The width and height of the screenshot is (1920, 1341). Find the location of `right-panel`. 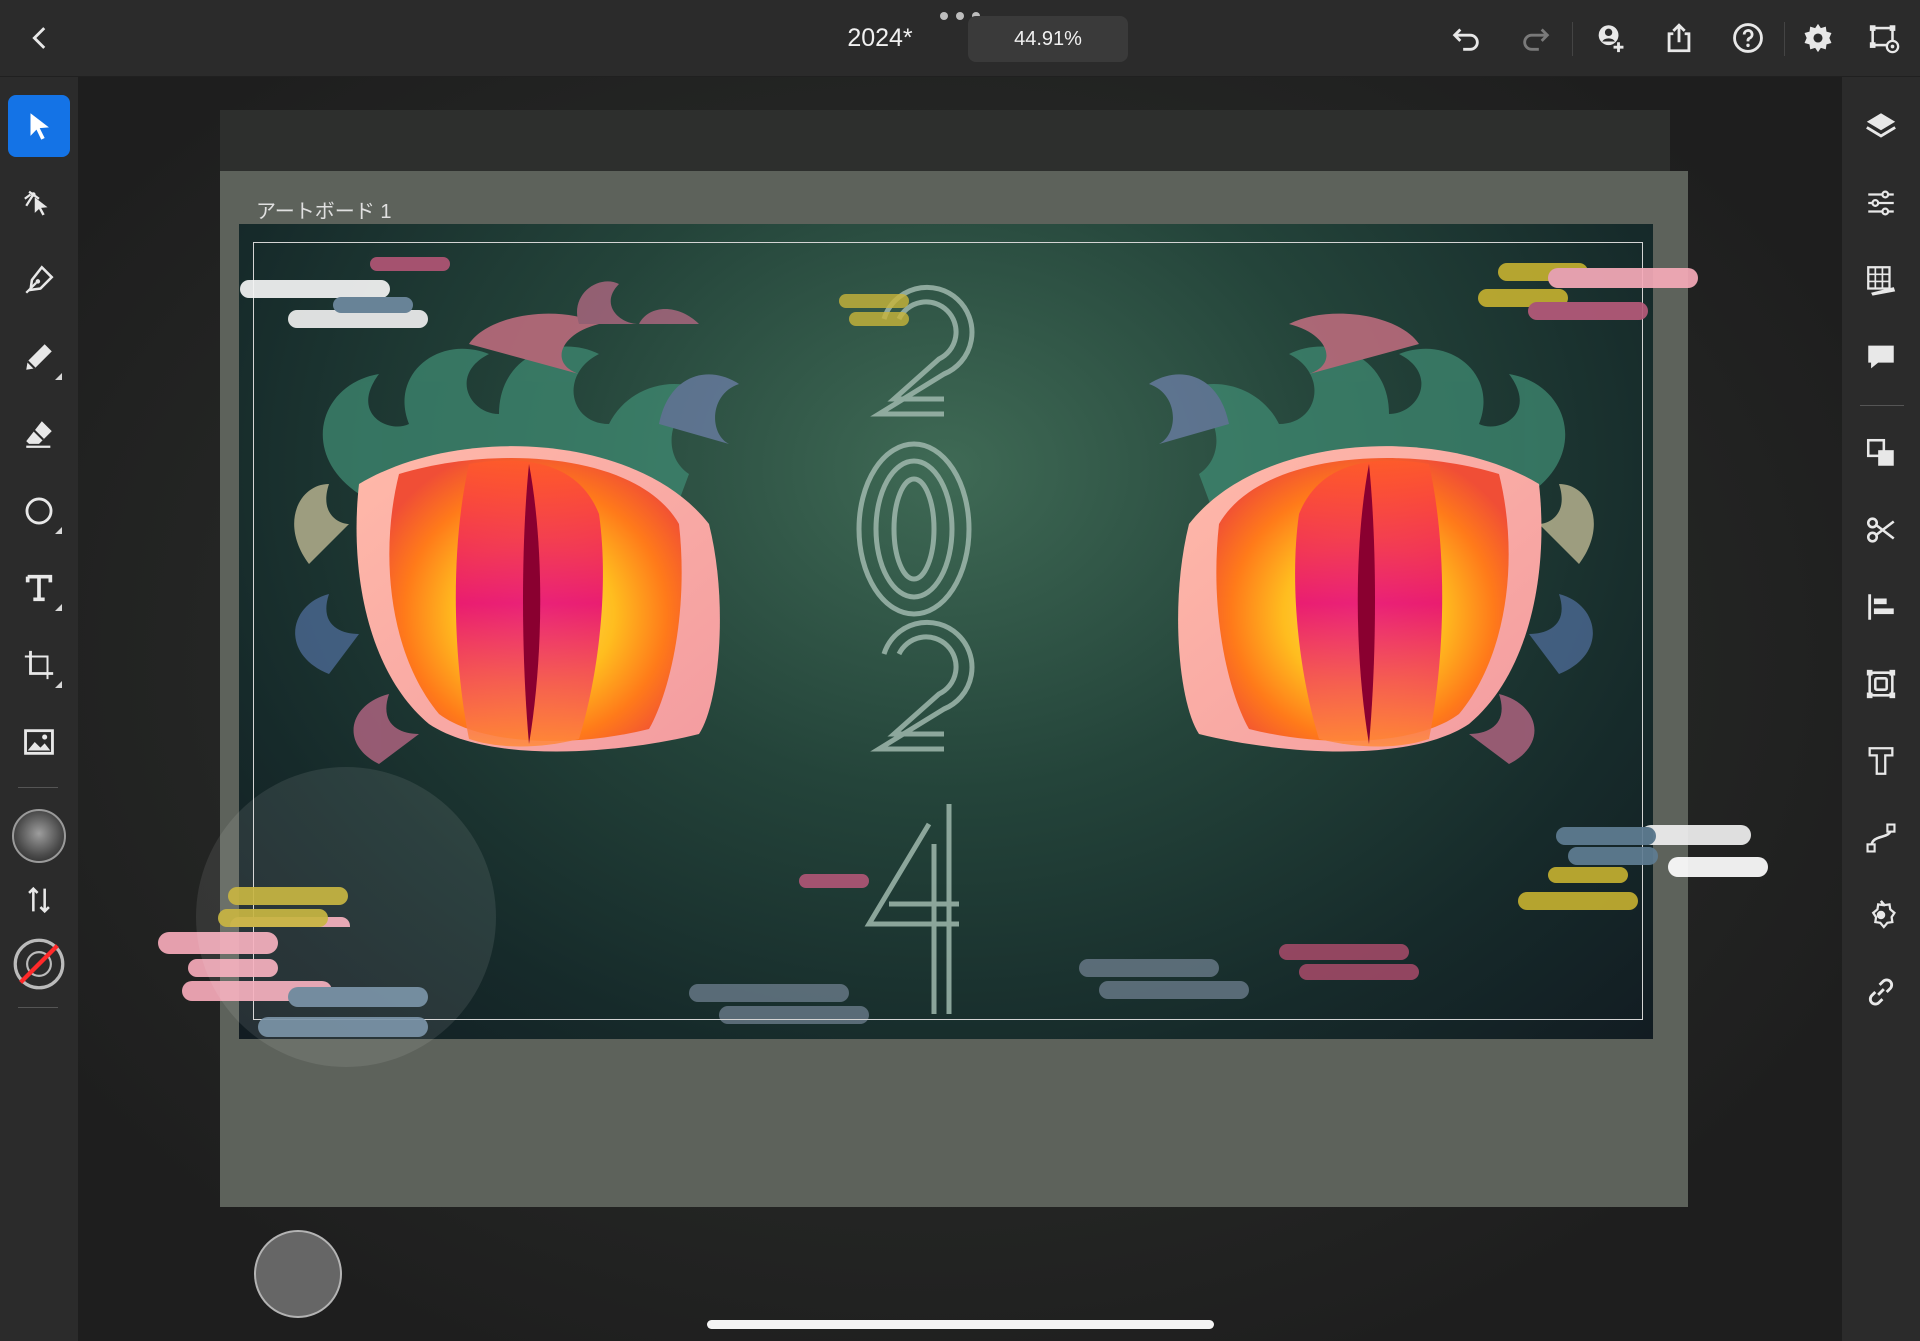

right-panel is located at coordinates (1881, 709).